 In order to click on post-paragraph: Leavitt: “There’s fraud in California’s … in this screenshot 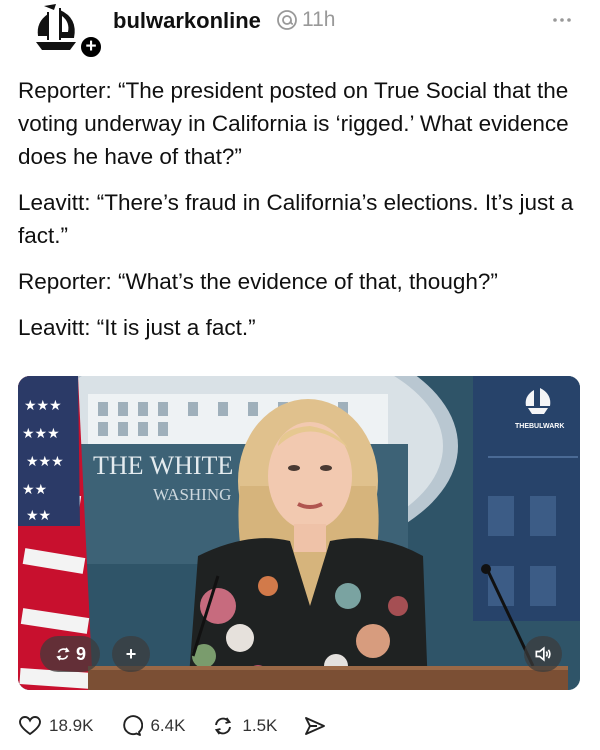, I will do `click(296, 219)`.